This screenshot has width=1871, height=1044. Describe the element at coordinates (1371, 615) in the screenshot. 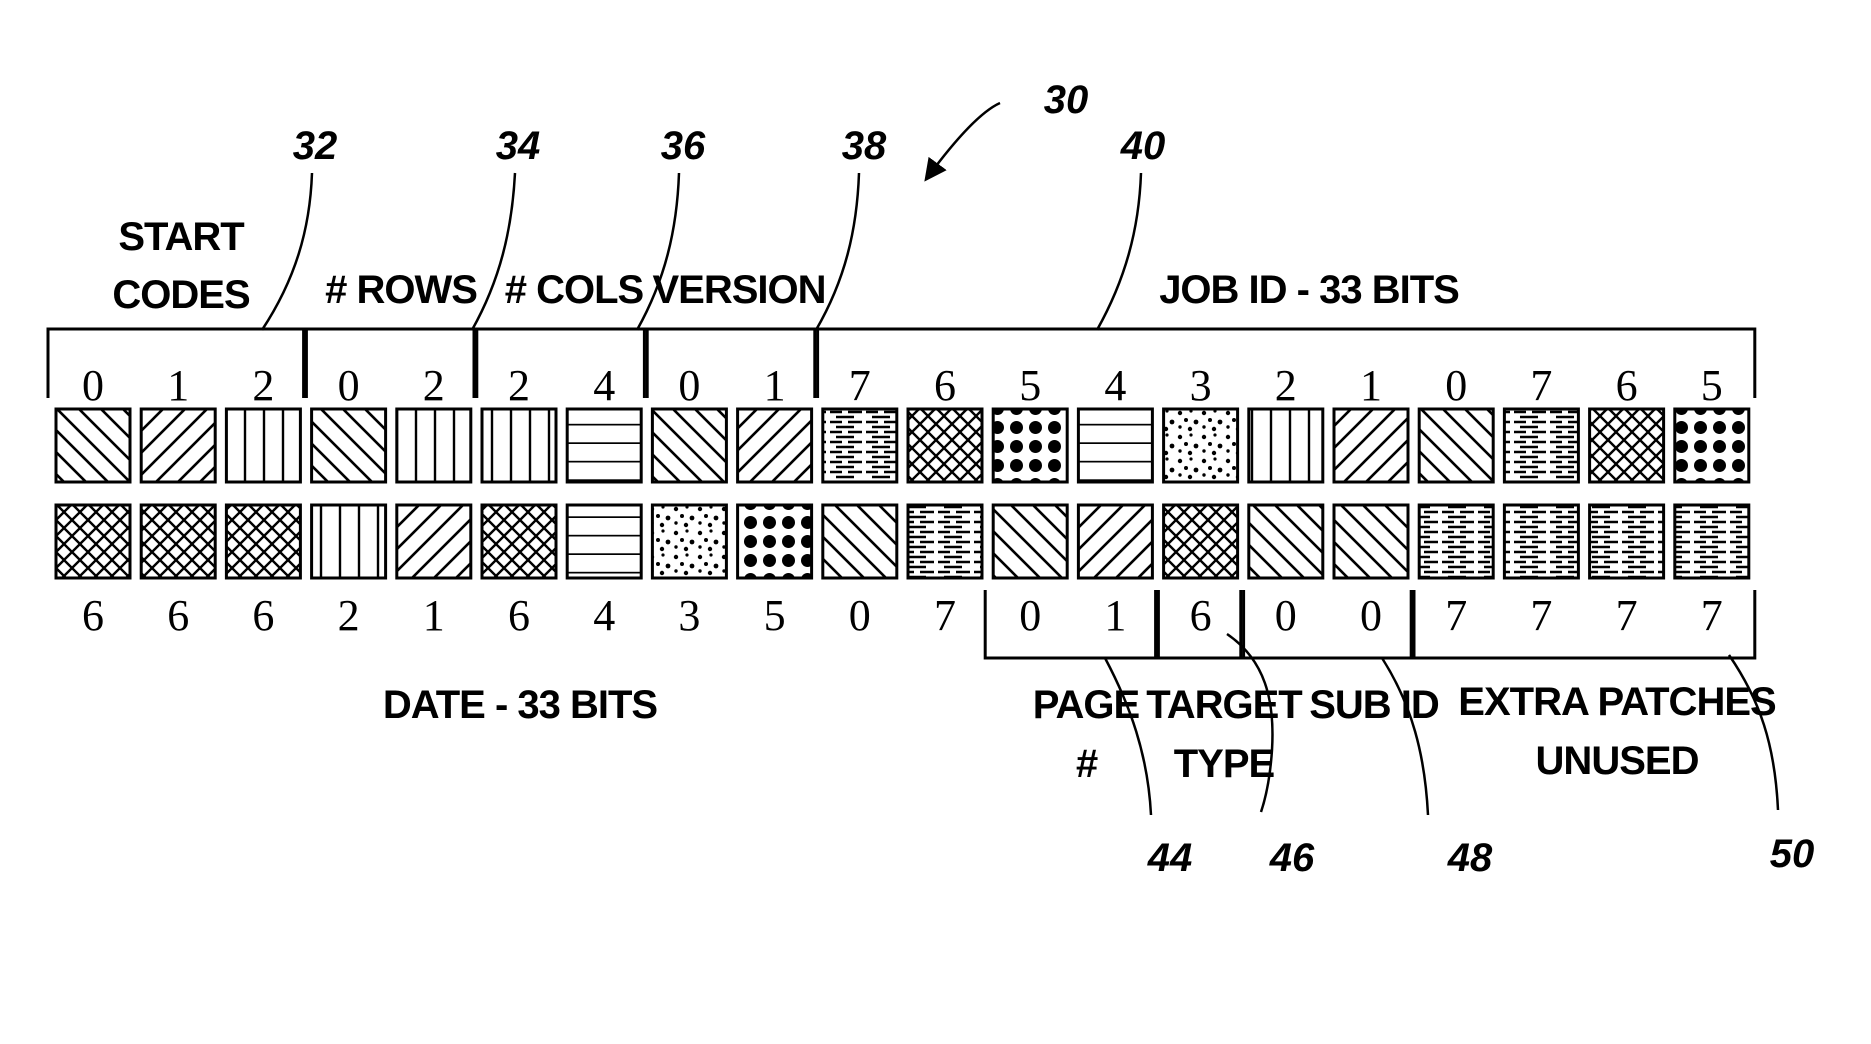

I see `bottom-digit-15: 0` at that location.